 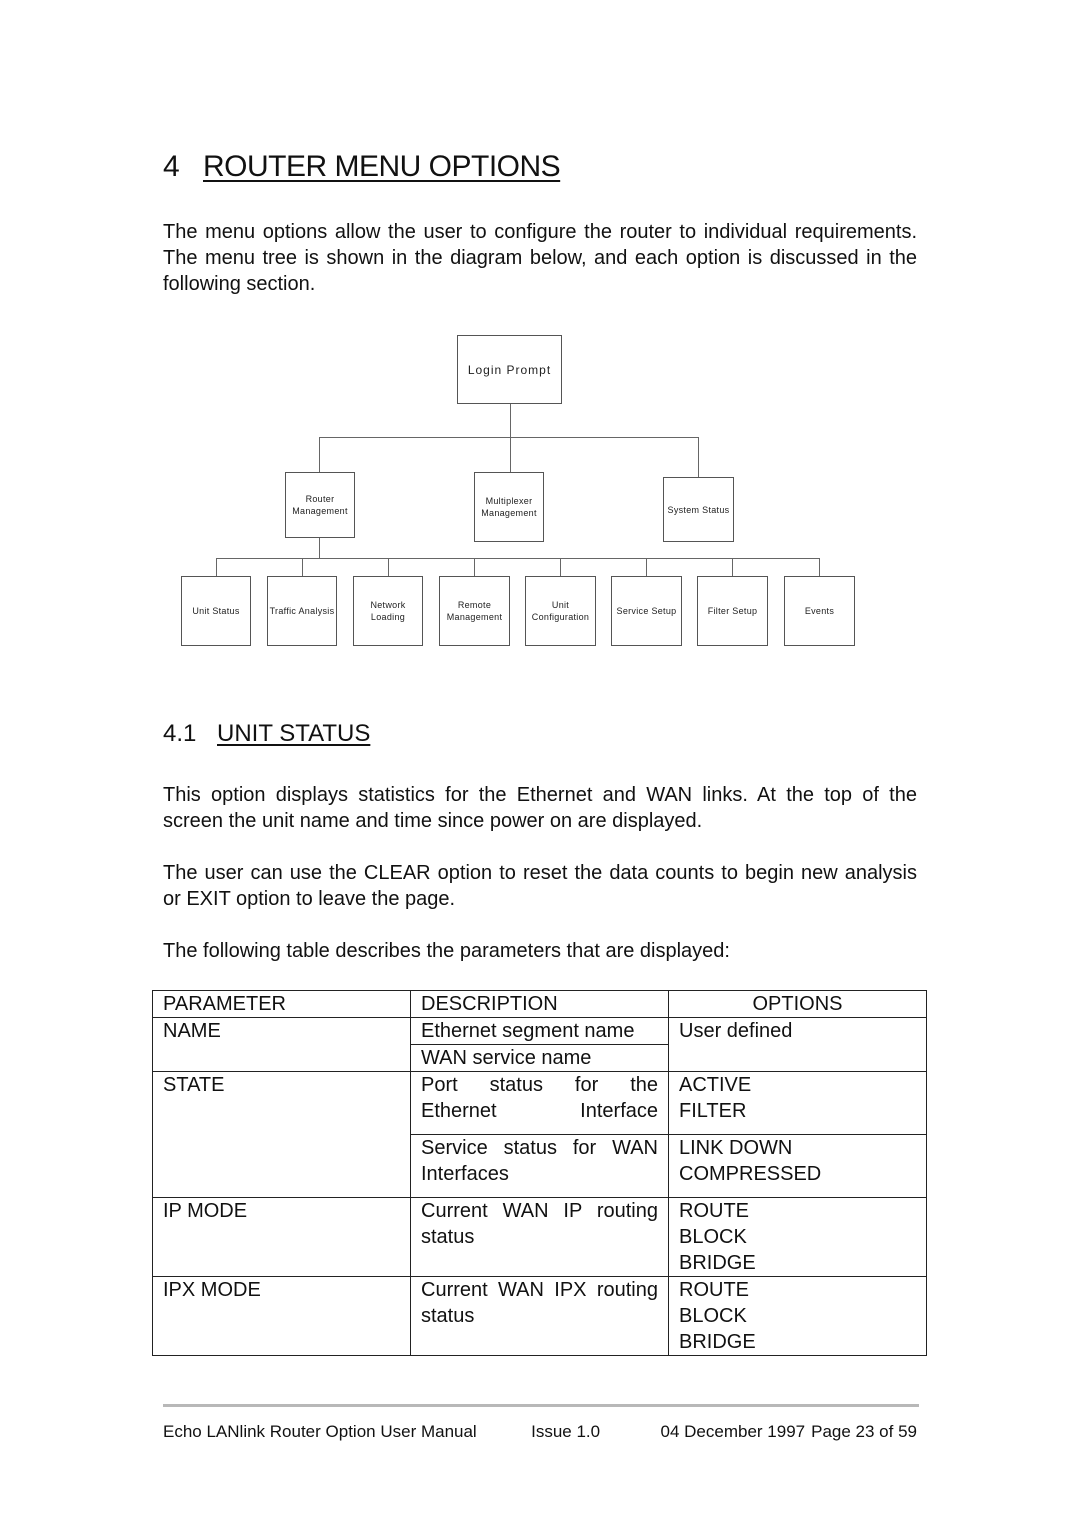 I want to click on footer-divider, so click(x=541, y=1405).